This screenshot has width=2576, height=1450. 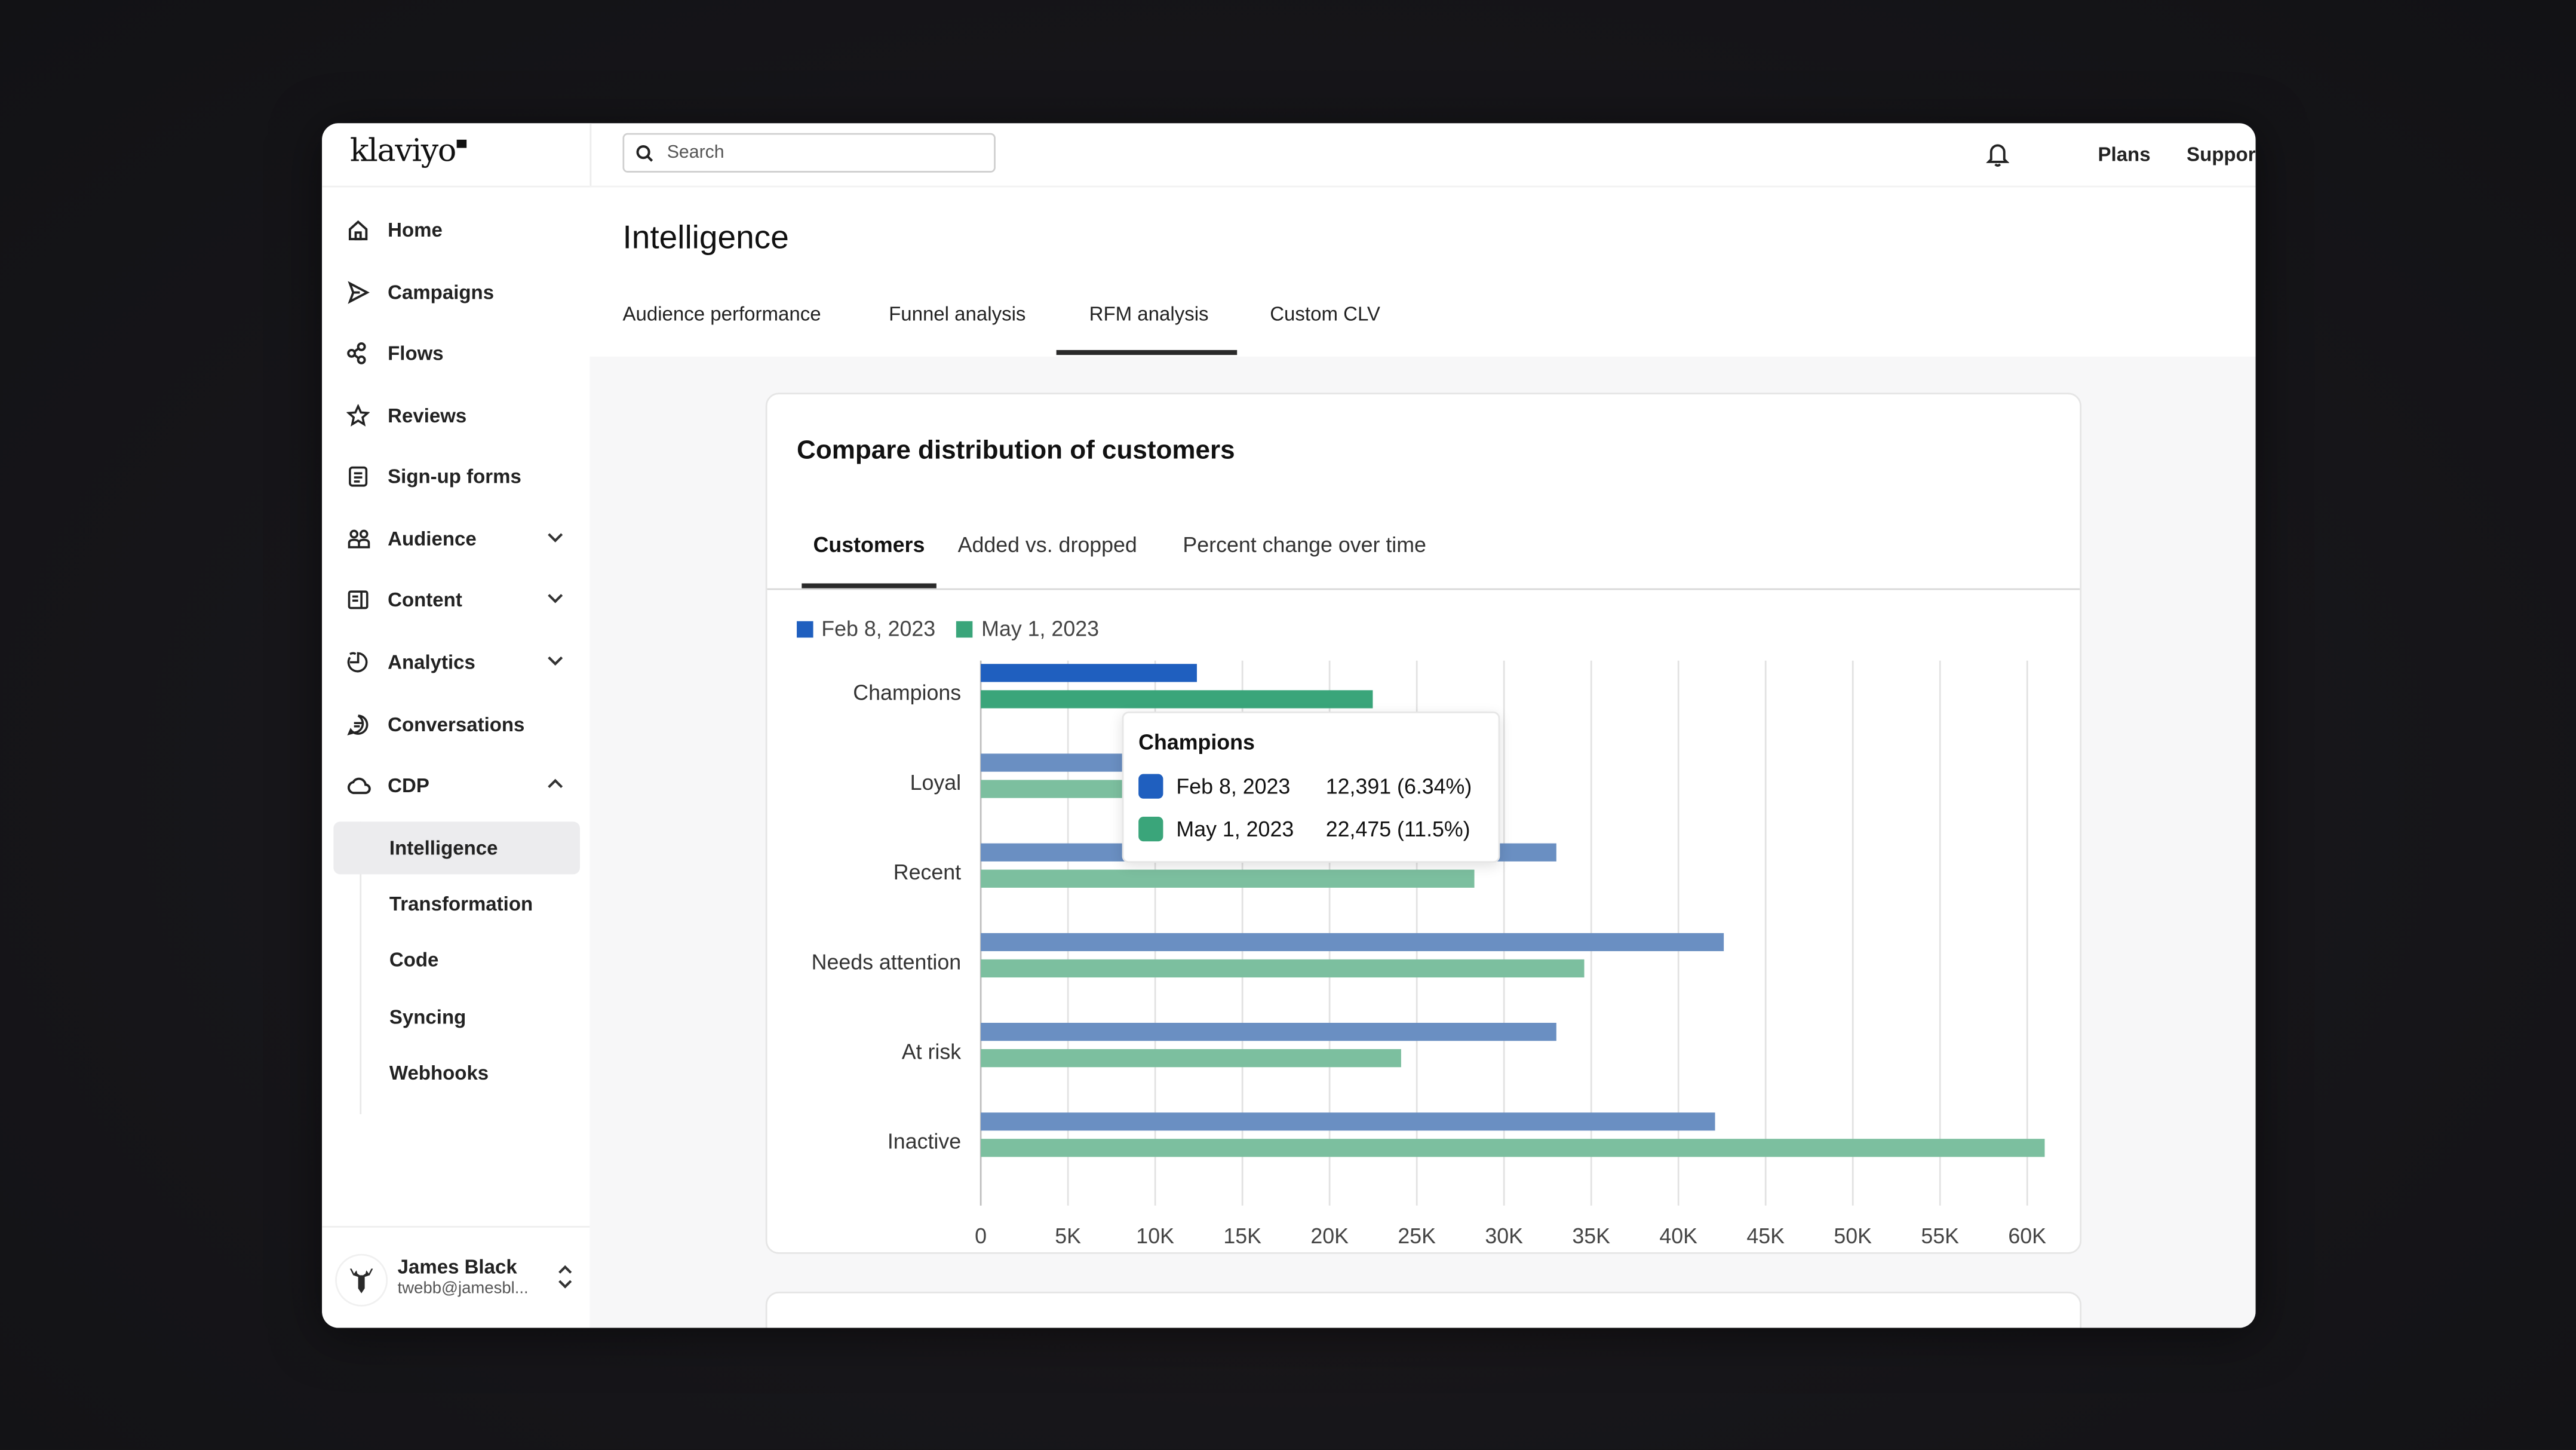 I want to click on legend-swatch, so click(x=805, y=628).